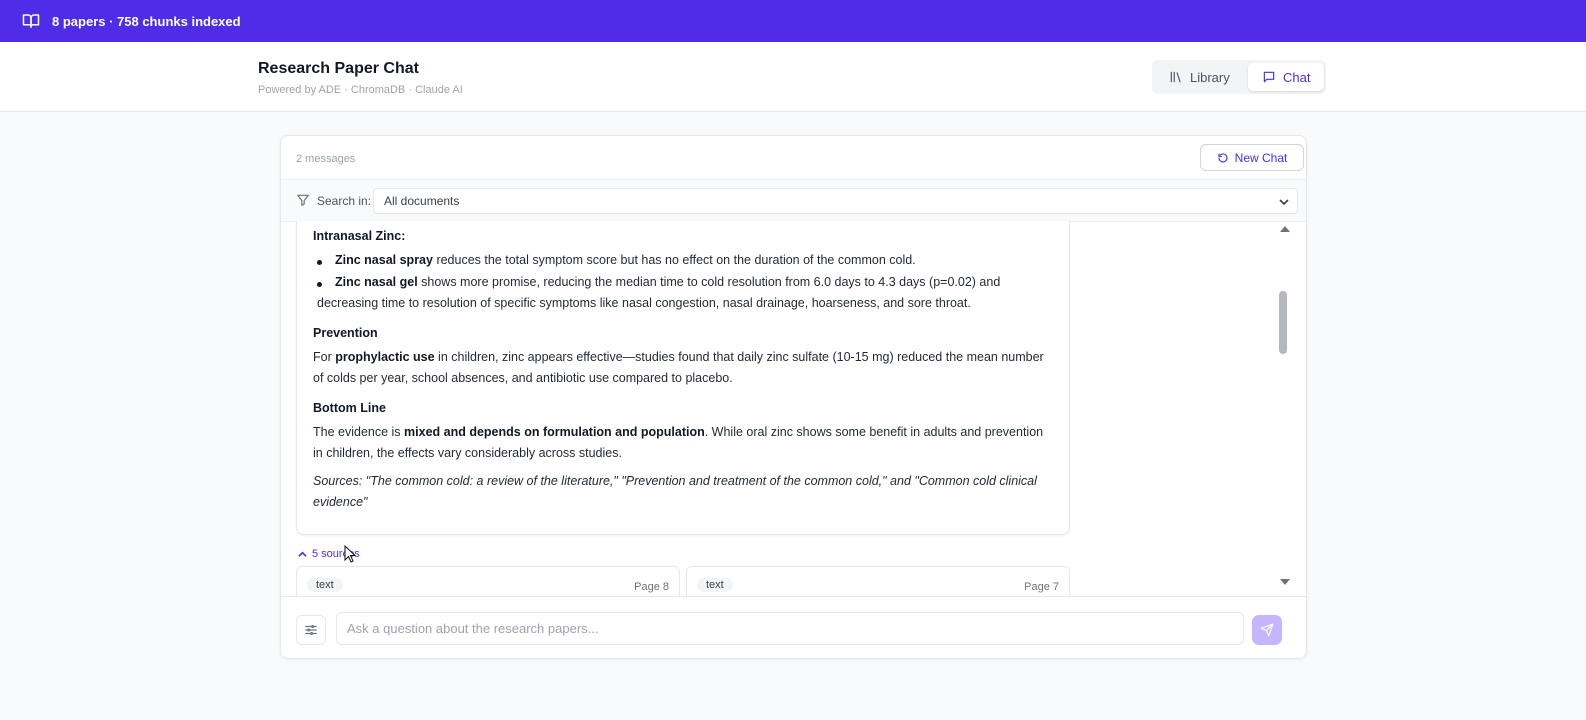 The image size is (1586, 720). Describe the element at coordinates (835, 201) in the screenshot. I see `document-select: All documents` at that location.